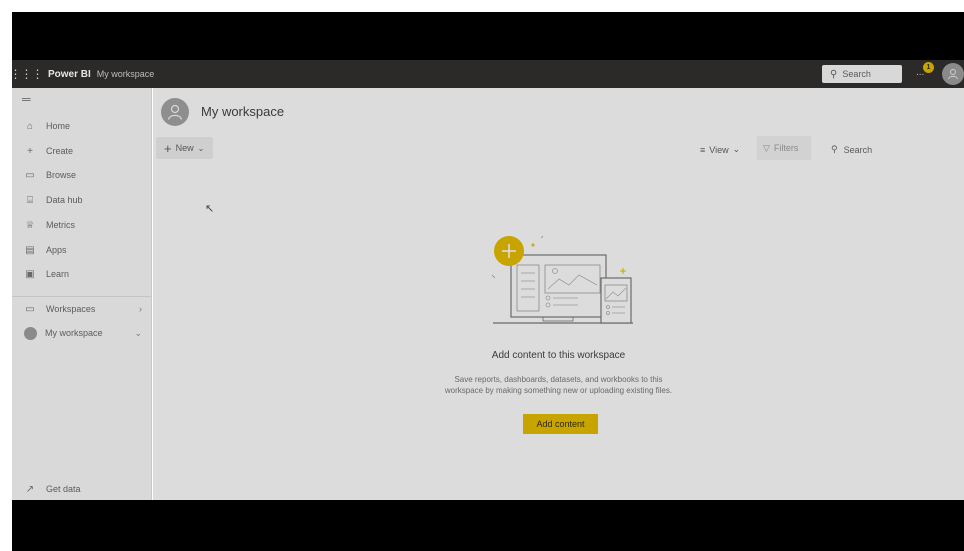  I want to click on top-bar: ⋮⋮⋮ Power BI My workspace ⚲ Search ... 1, so click(487, 74).